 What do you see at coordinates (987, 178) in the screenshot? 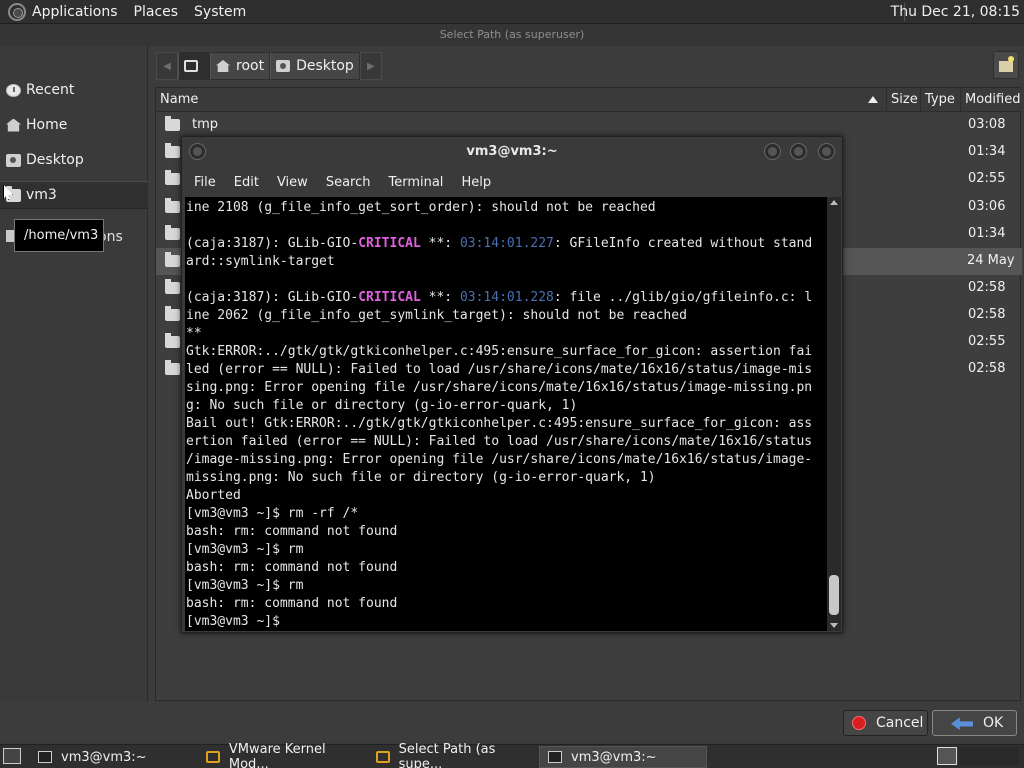
I see `file-modified: 02:55` at bounding box center [987, 178].